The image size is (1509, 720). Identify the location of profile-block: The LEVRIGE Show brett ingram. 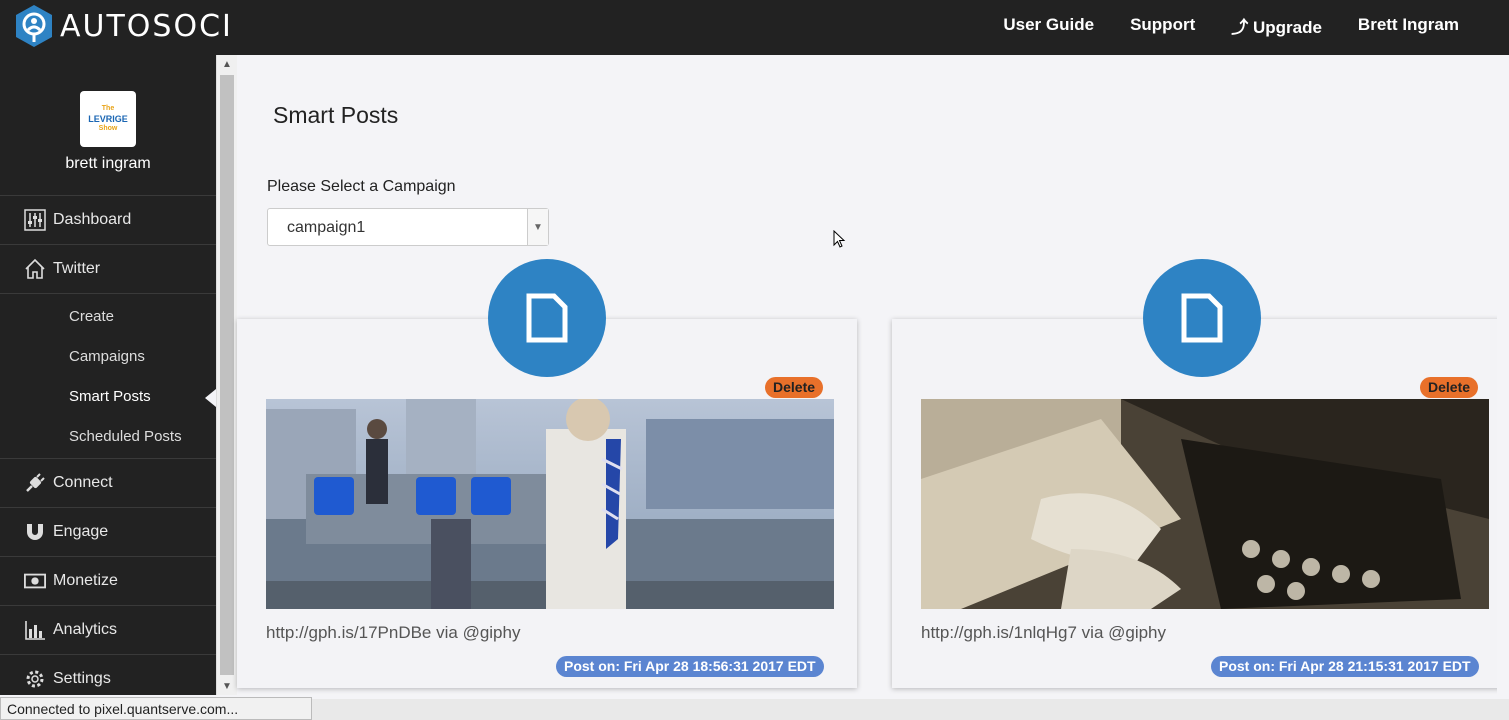
(108, 125).